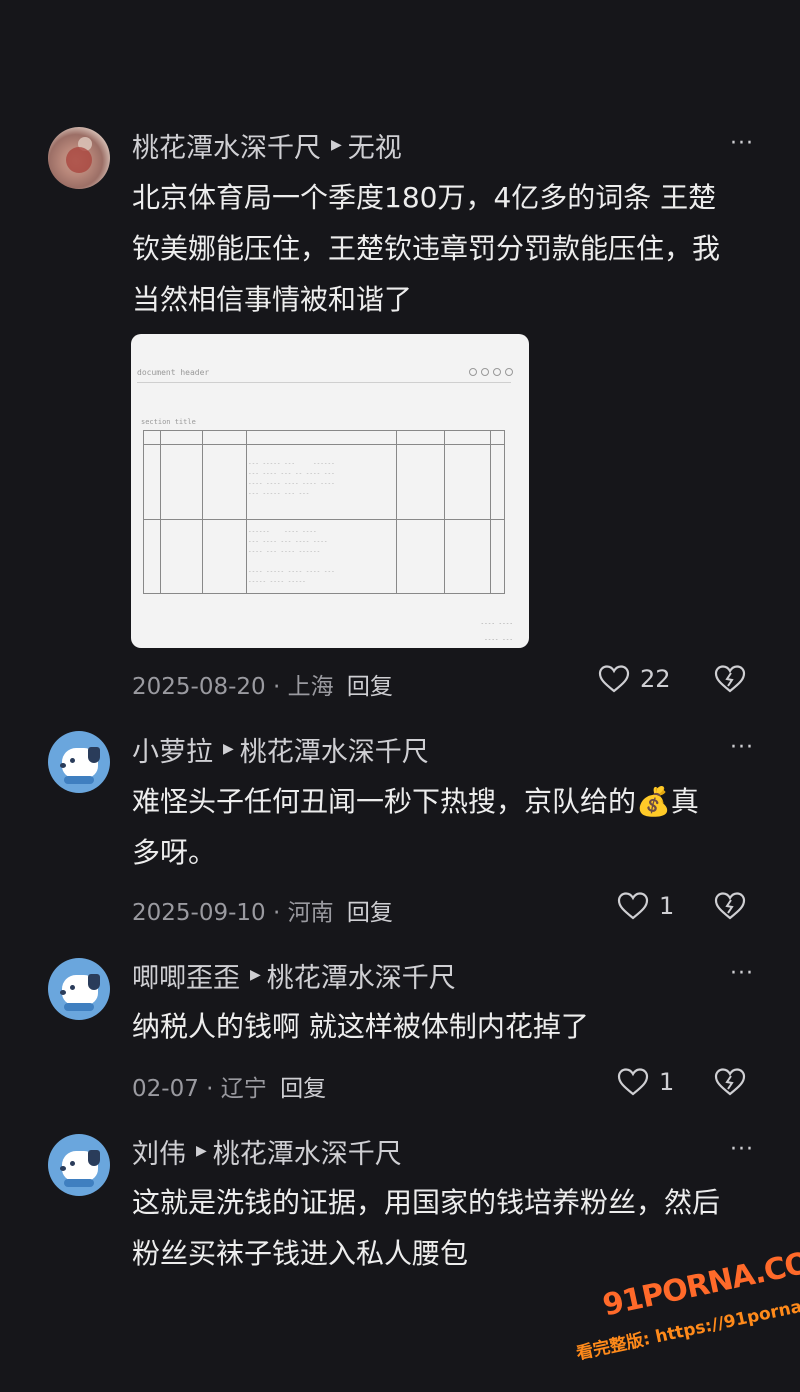  I want to click on comment-text-line: 北京体育局一个季度180万，4亿多的词条 王楚, so click(424, 197).